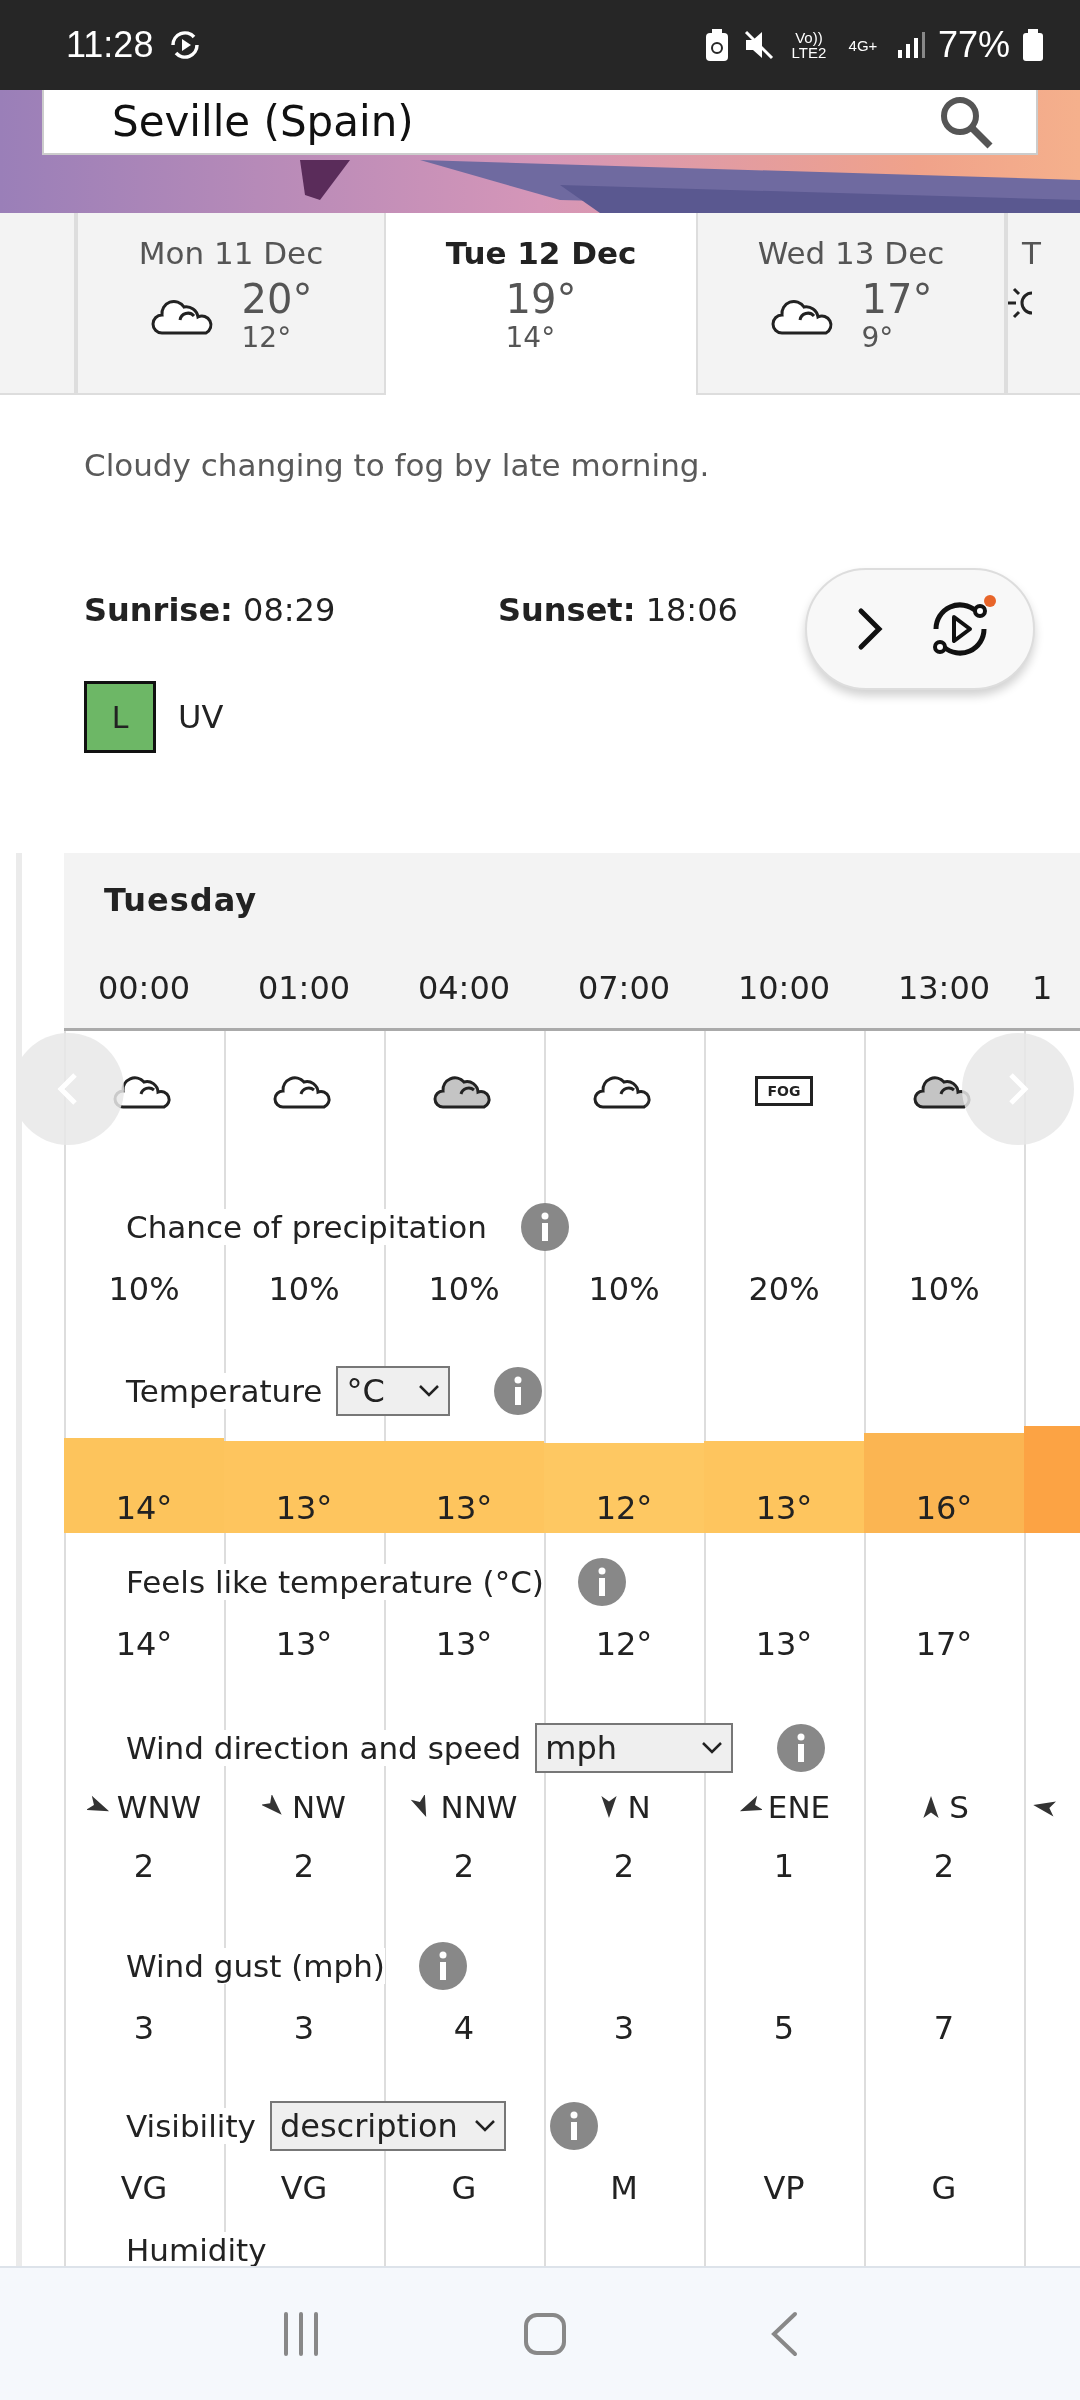 The height and width of the screenshot is (2400, 1080). What do you see at coordinates (1018, 1089) in the screenshot?
I see `chevron-right-icon` at bounding box center [1018, 1089].